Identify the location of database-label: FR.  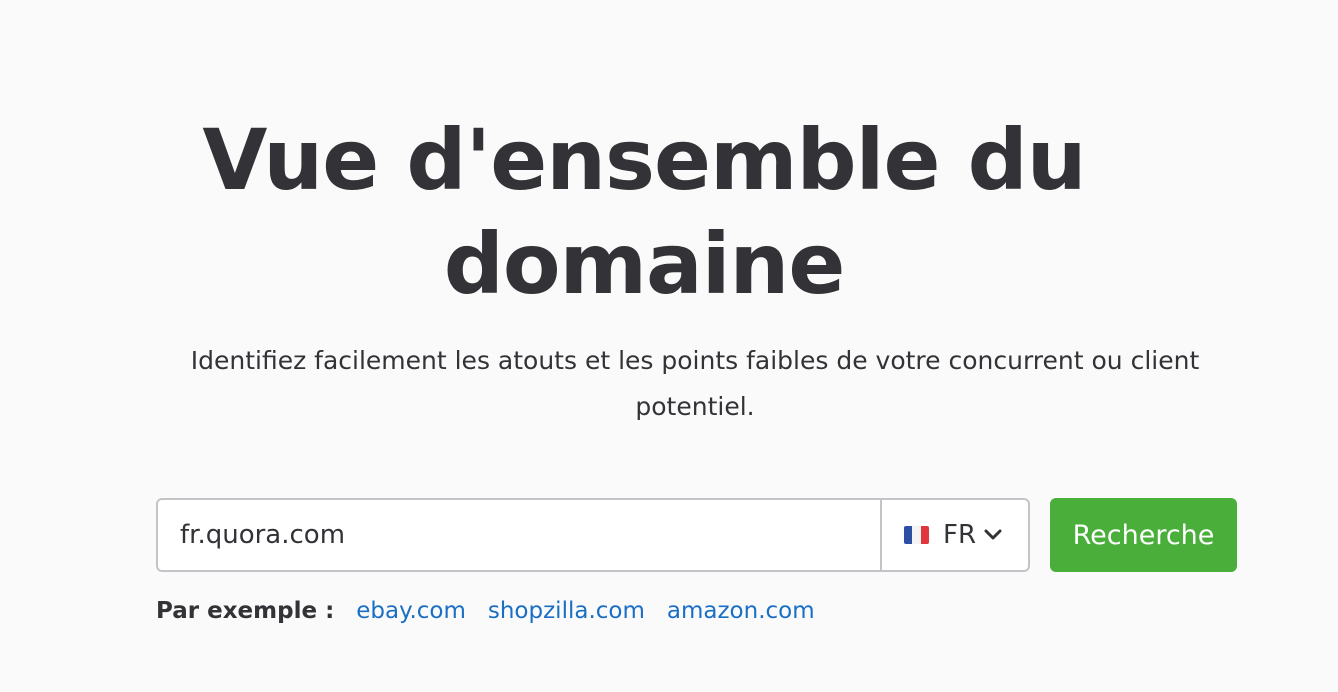
(960, 535).